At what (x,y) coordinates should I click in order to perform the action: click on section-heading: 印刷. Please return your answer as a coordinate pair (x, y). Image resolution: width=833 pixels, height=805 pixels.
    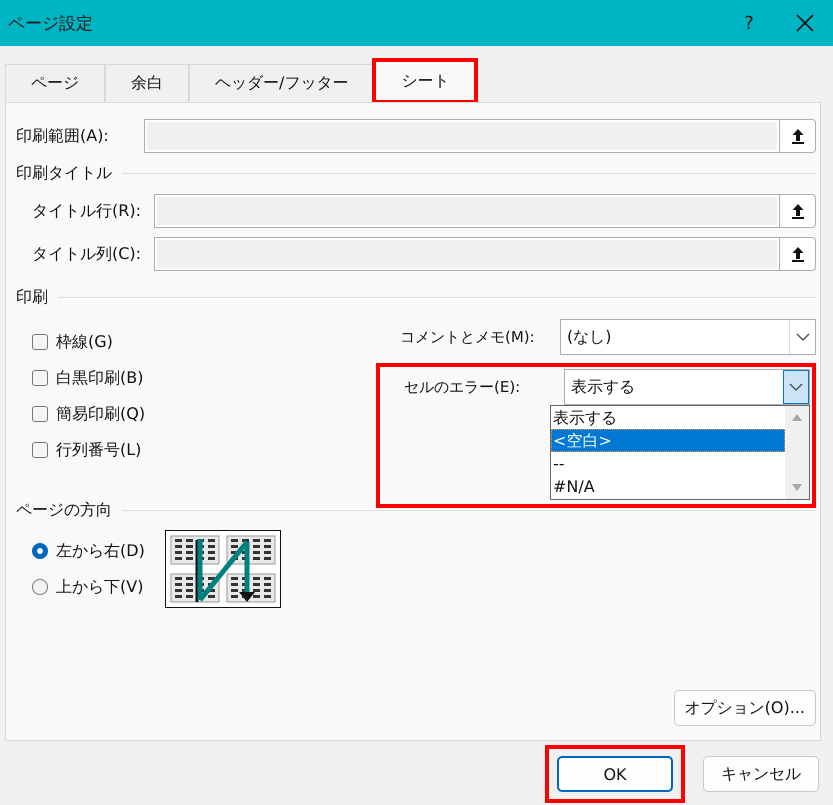
    Looking at the image, I should click on (32, 297).